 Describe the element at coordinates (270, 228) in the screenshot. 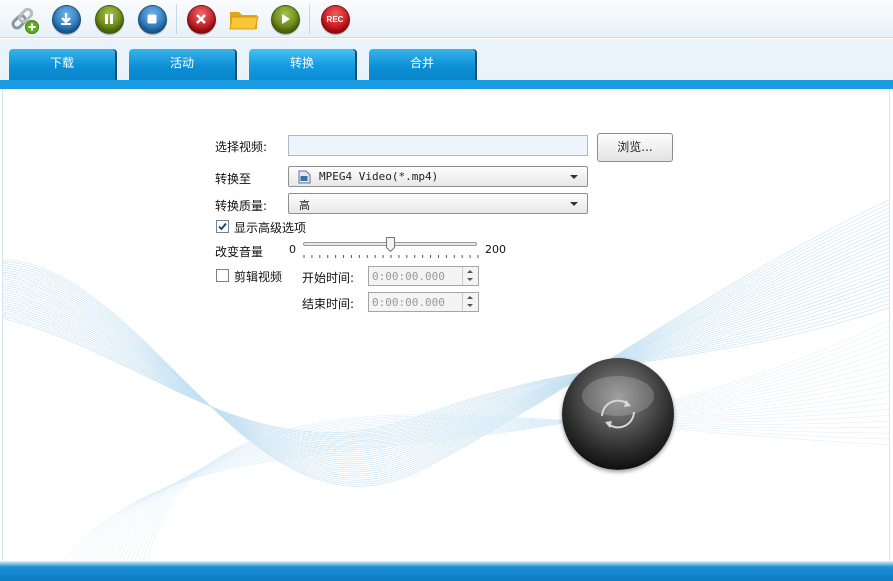

I see `show-advanced-label: 显示高级选项` at that location.